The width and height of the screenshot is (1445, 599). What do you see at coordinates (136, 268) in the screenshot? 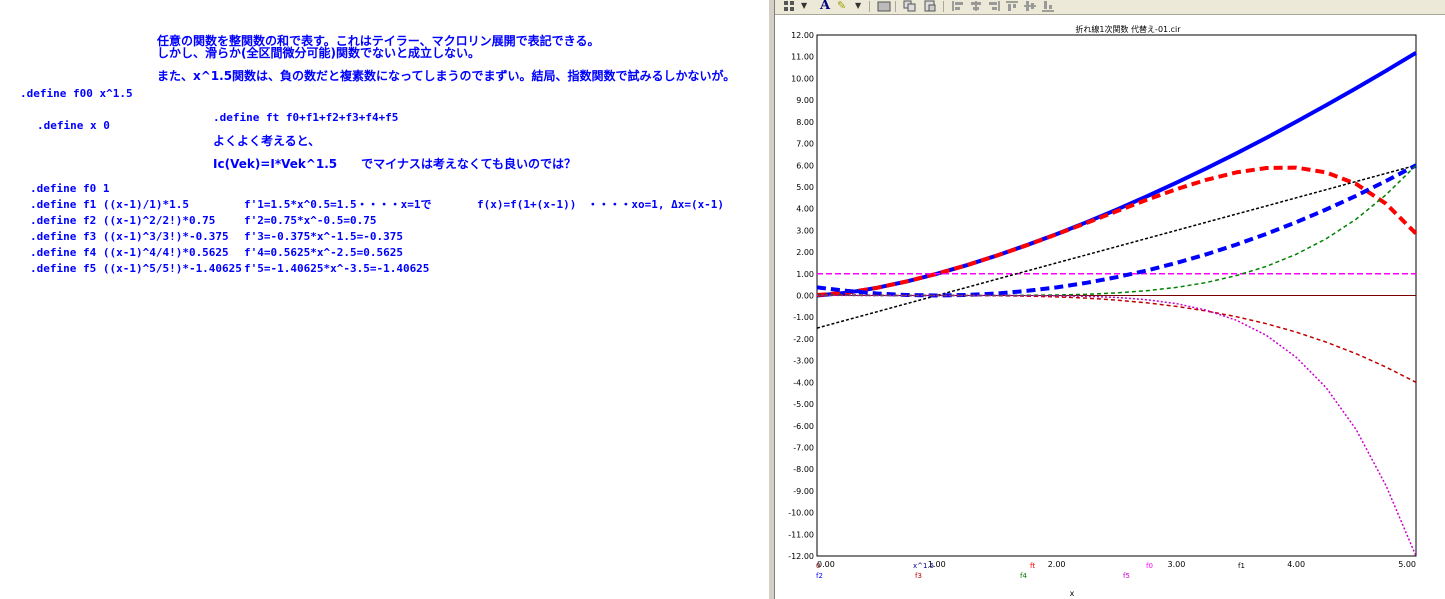
I see `define-f5: .define f5 ((x-1)^5/5!)*-1.40625` at bounding box center [136, 268].